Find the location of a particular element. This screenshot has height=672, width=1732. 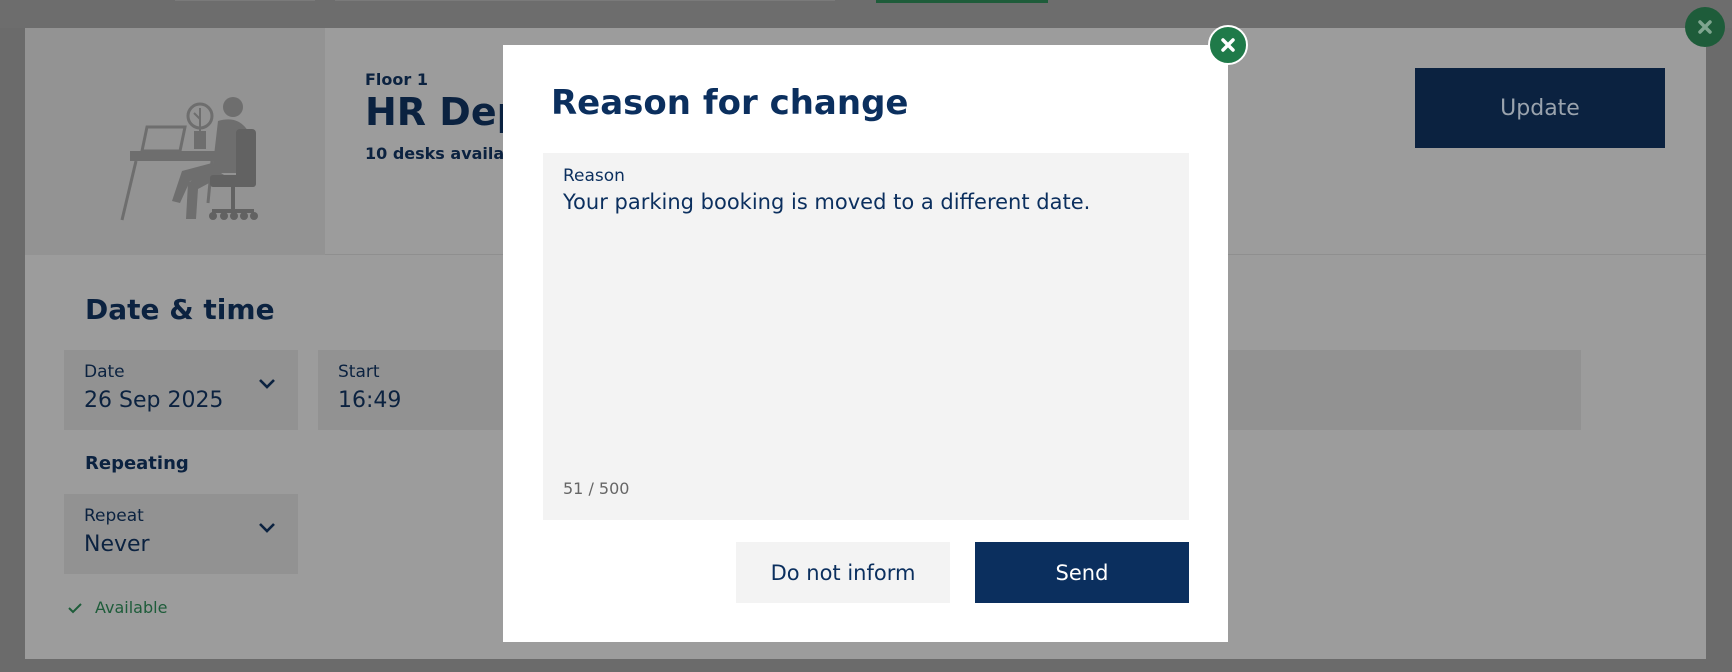

character-counter: 51 / 500 is located at coordinates (596, 488).